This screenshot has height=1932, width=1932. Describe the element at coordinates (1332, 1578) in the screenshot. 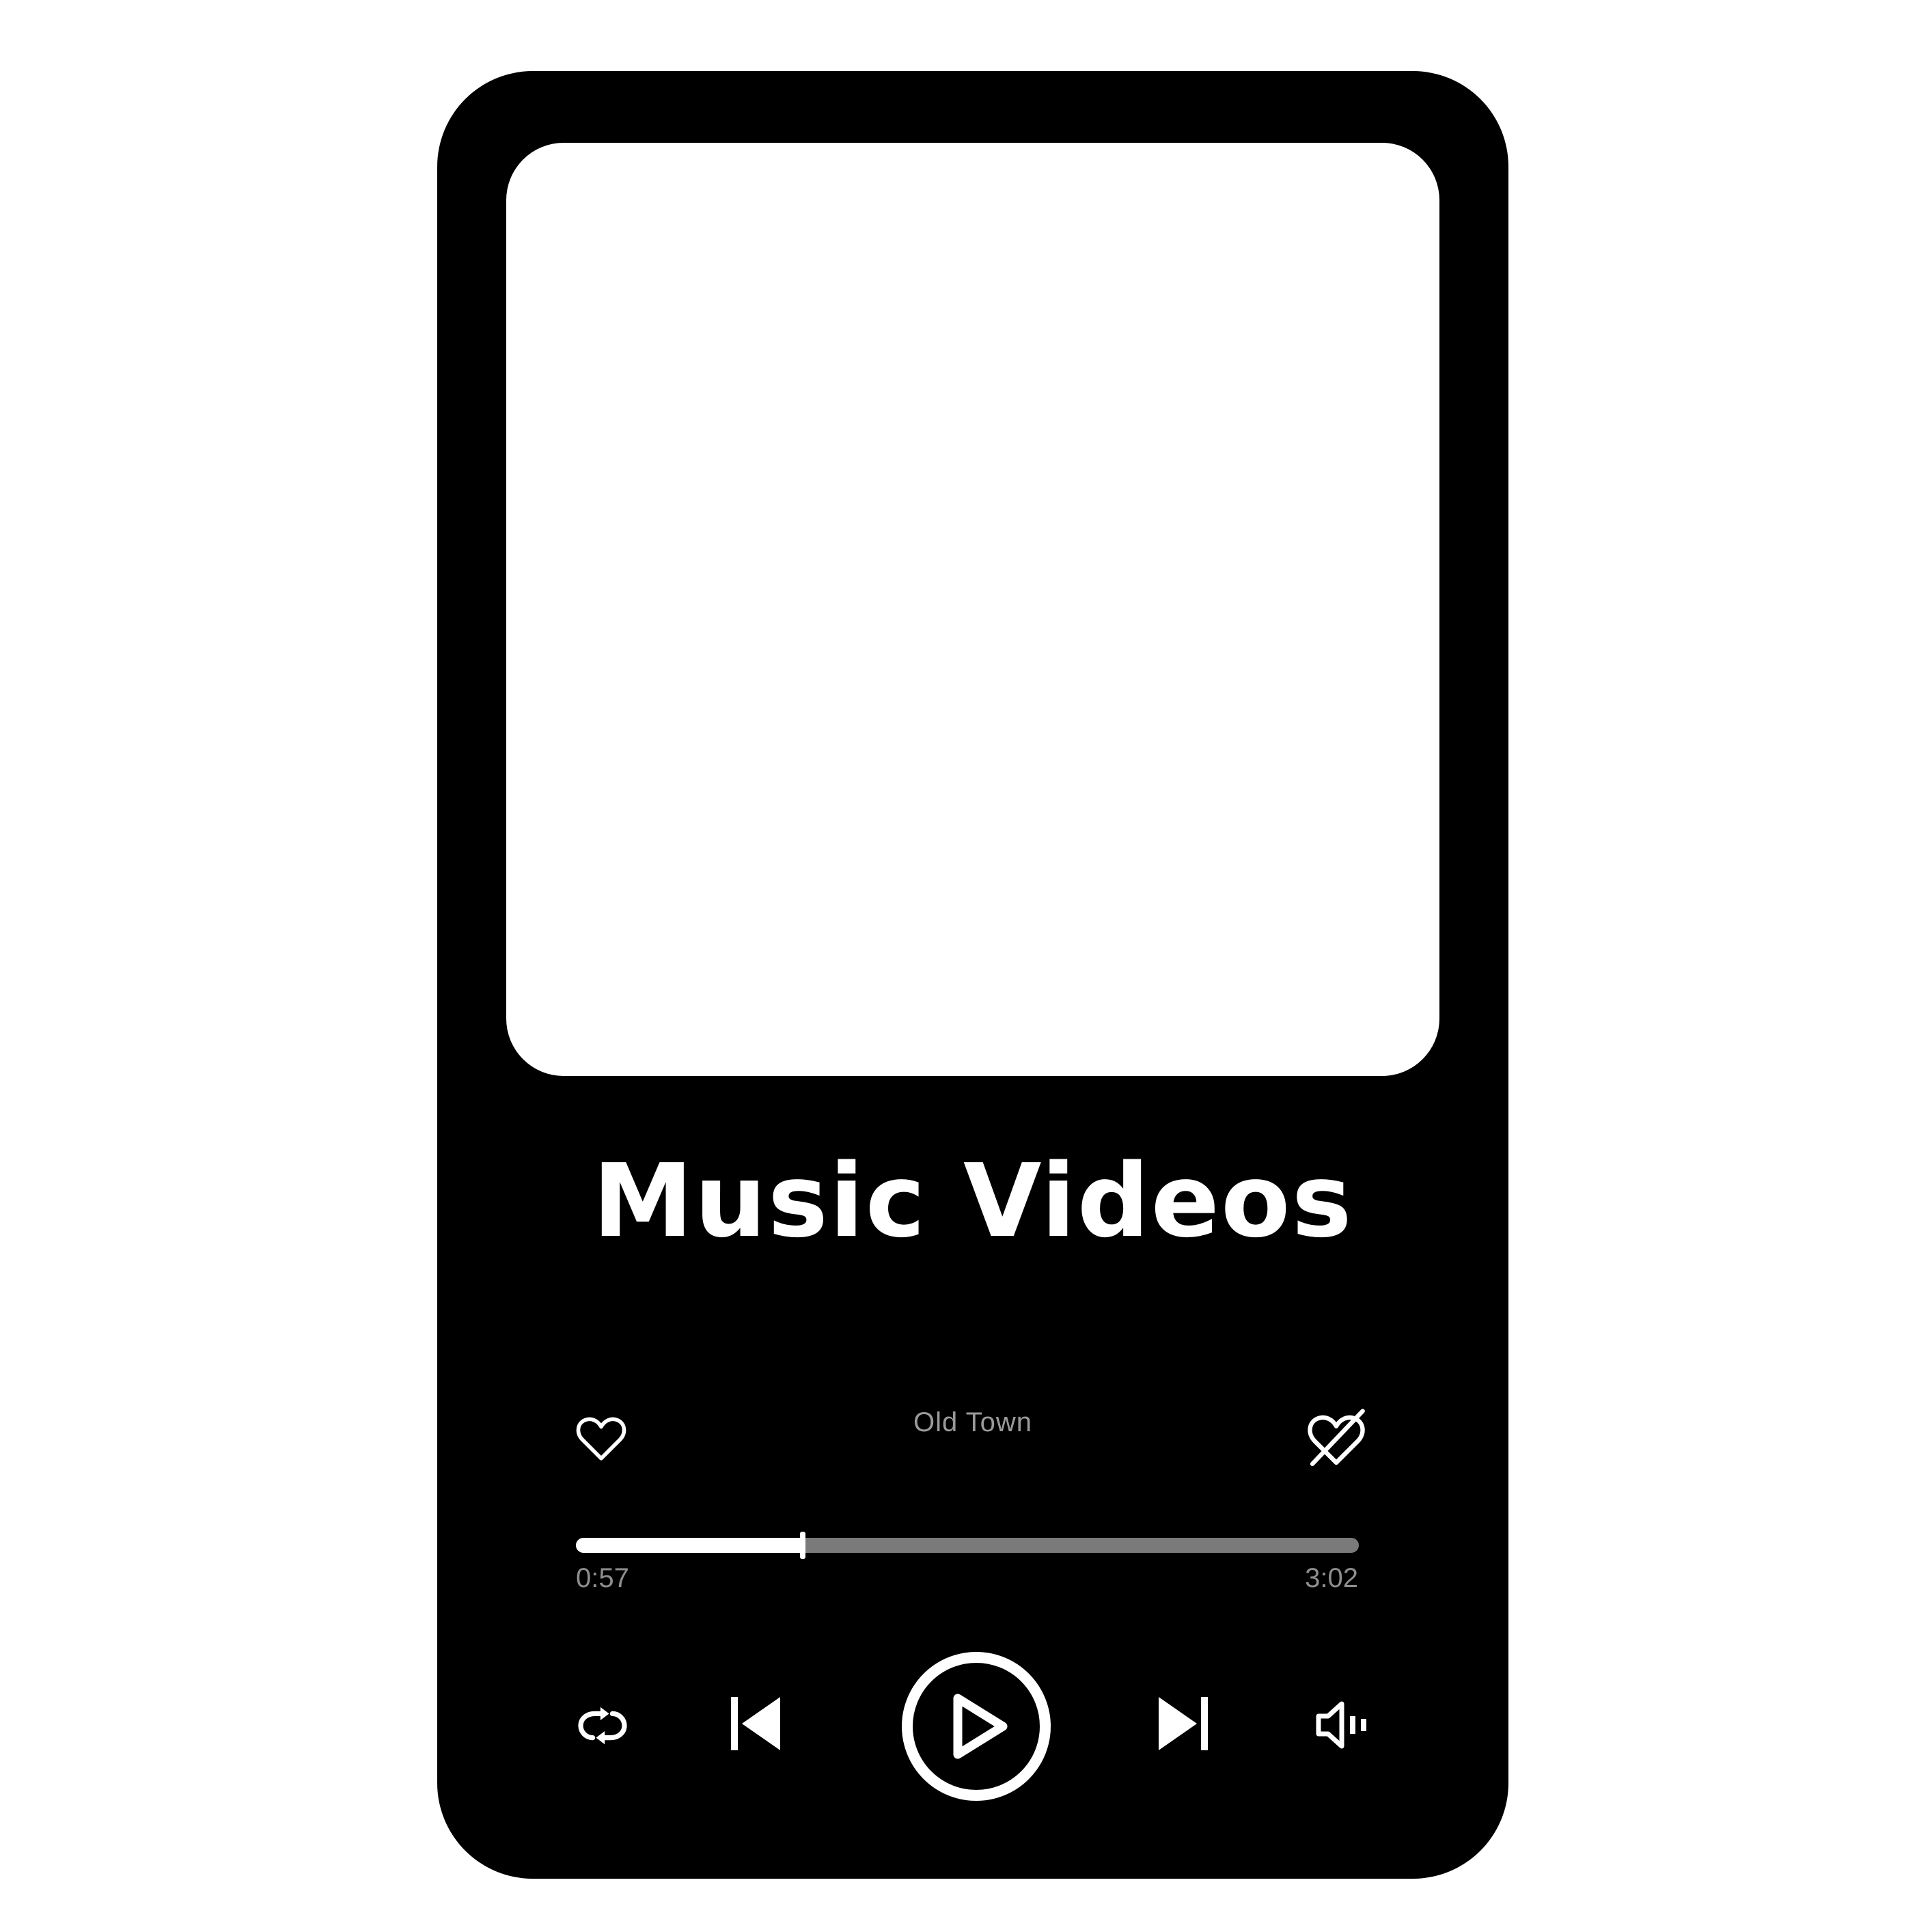

I see `time-total: 3:02` at that location.